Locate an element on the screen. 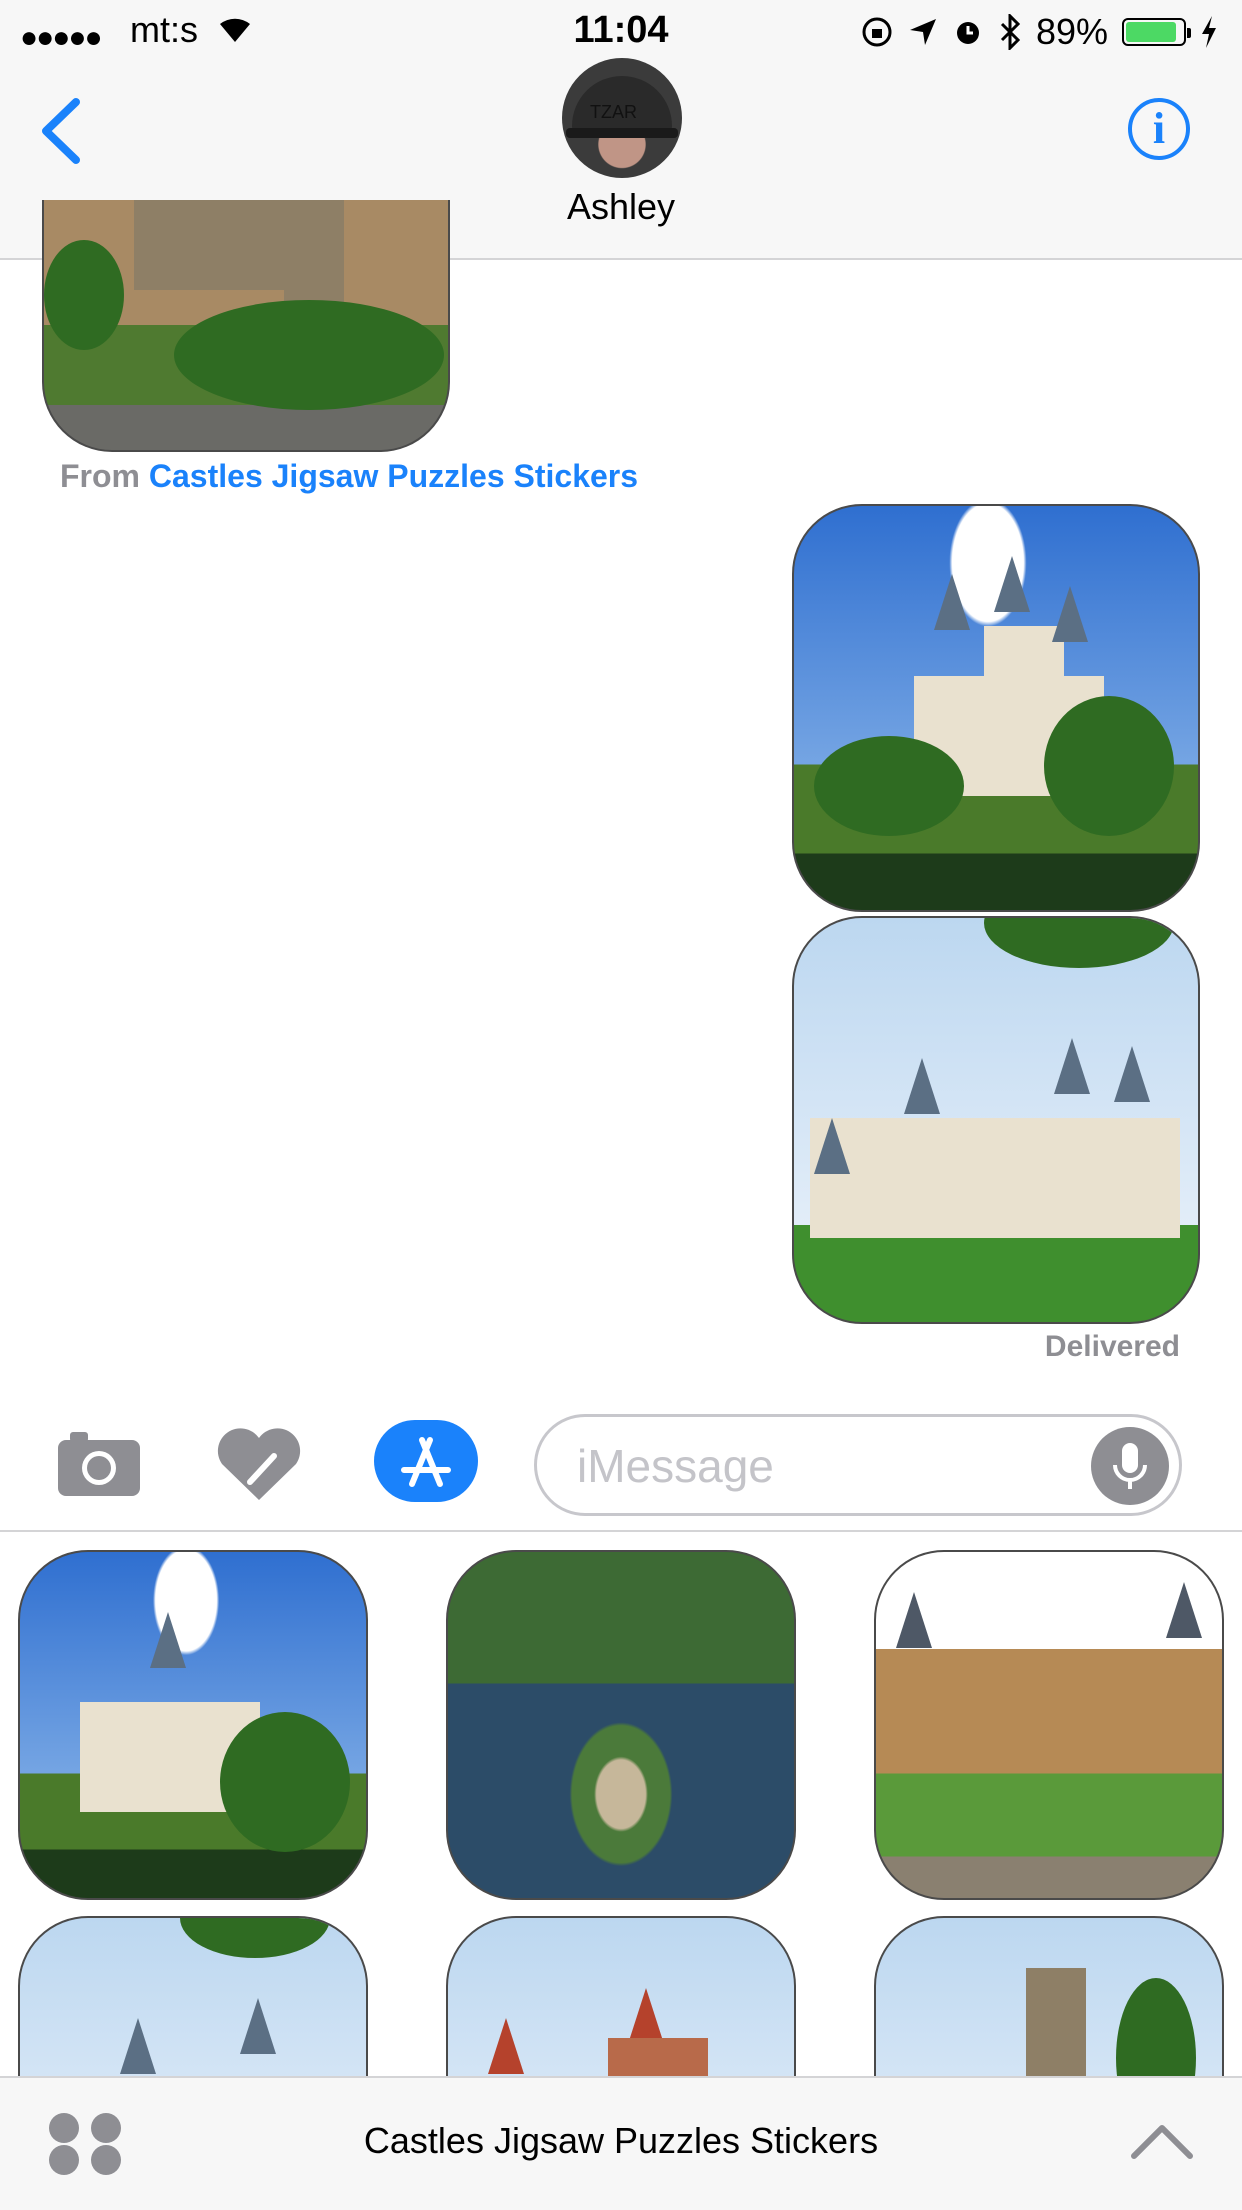  bluetooth-icon is located at coordinates (1010, 32).